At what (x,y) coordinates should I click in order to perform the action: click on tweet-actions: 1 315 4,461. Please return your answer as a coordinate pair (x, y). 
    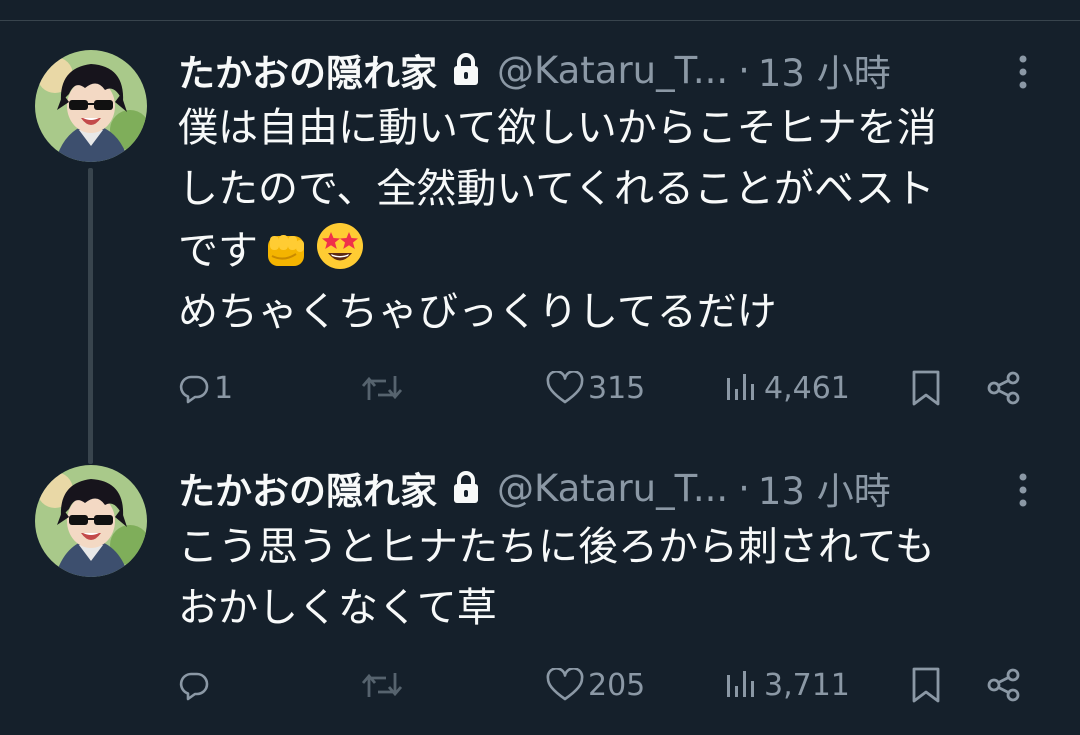
    Looking at the image, I should click on (540, 388).